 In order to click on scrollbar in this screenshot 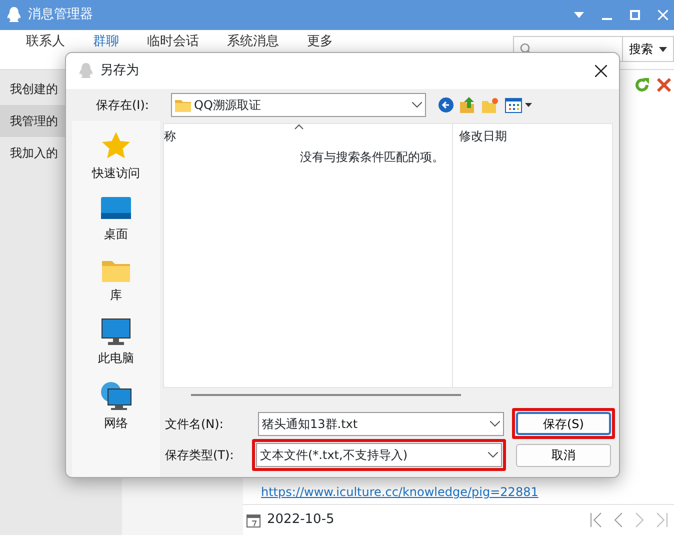, I will do `click(326, 395)`.